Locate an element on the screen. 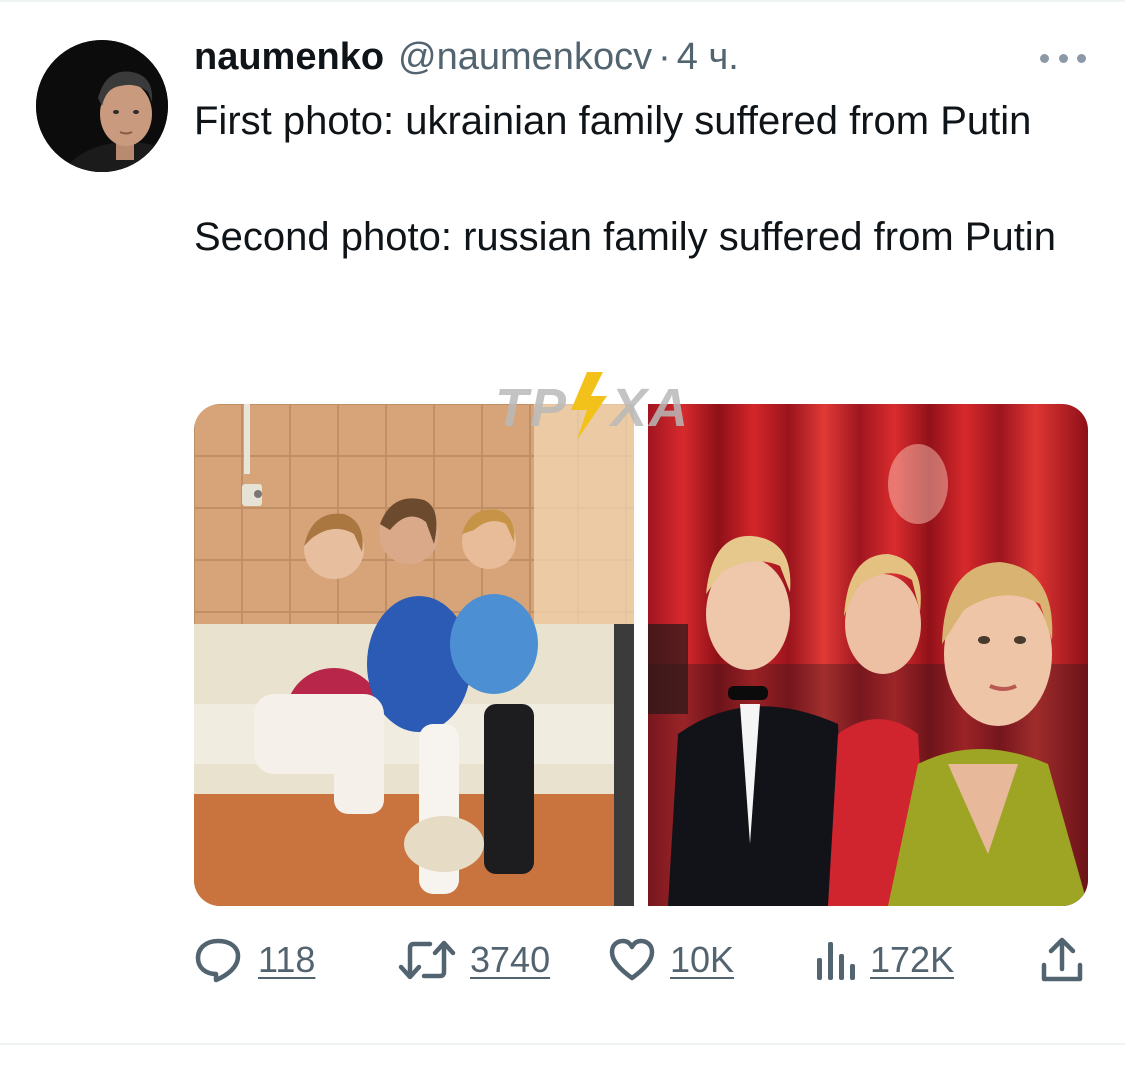  retweet-icon is located at coordinates (427, 960).